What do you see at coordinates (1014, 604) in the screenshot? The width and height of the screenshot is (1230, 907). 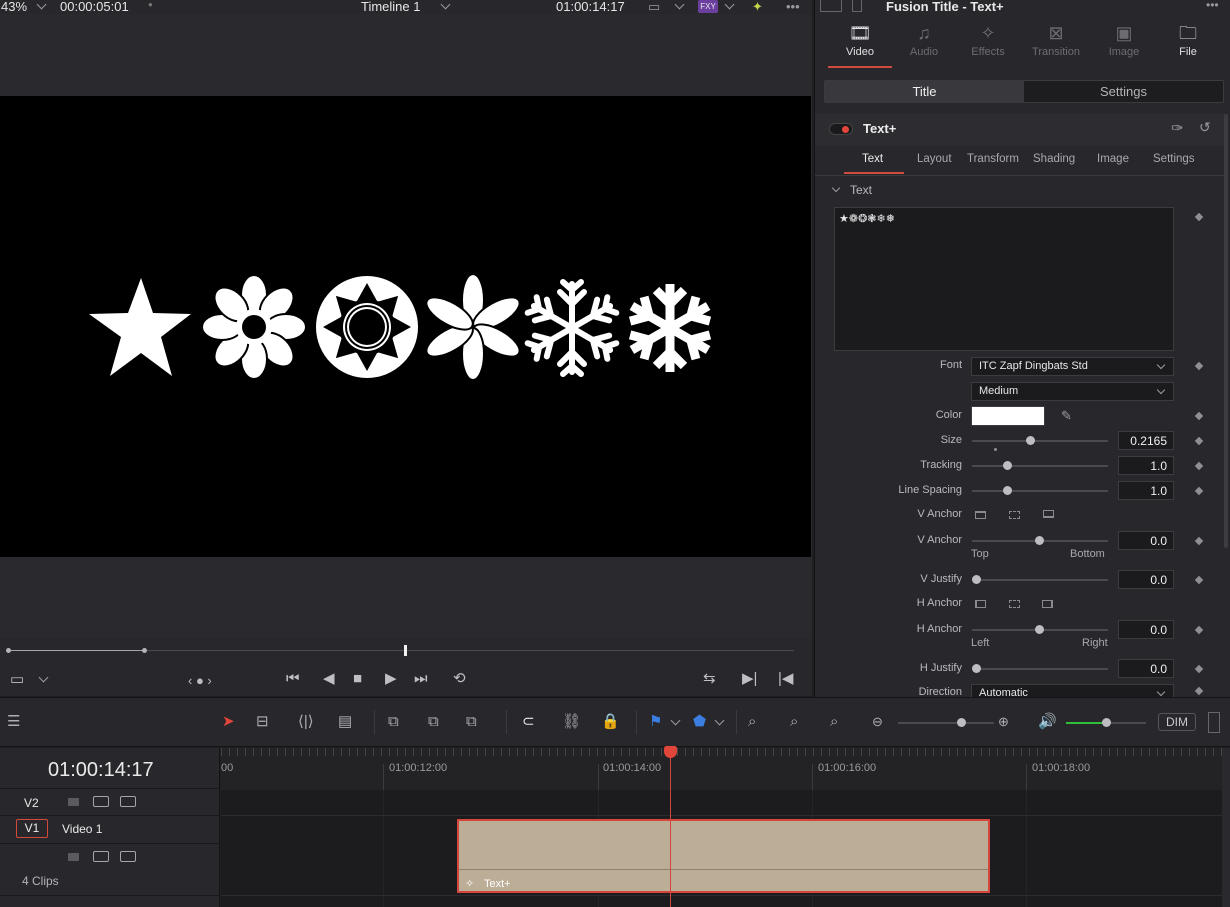 I see `h-anchor-center-icon` at bounding box center [1014, 604].